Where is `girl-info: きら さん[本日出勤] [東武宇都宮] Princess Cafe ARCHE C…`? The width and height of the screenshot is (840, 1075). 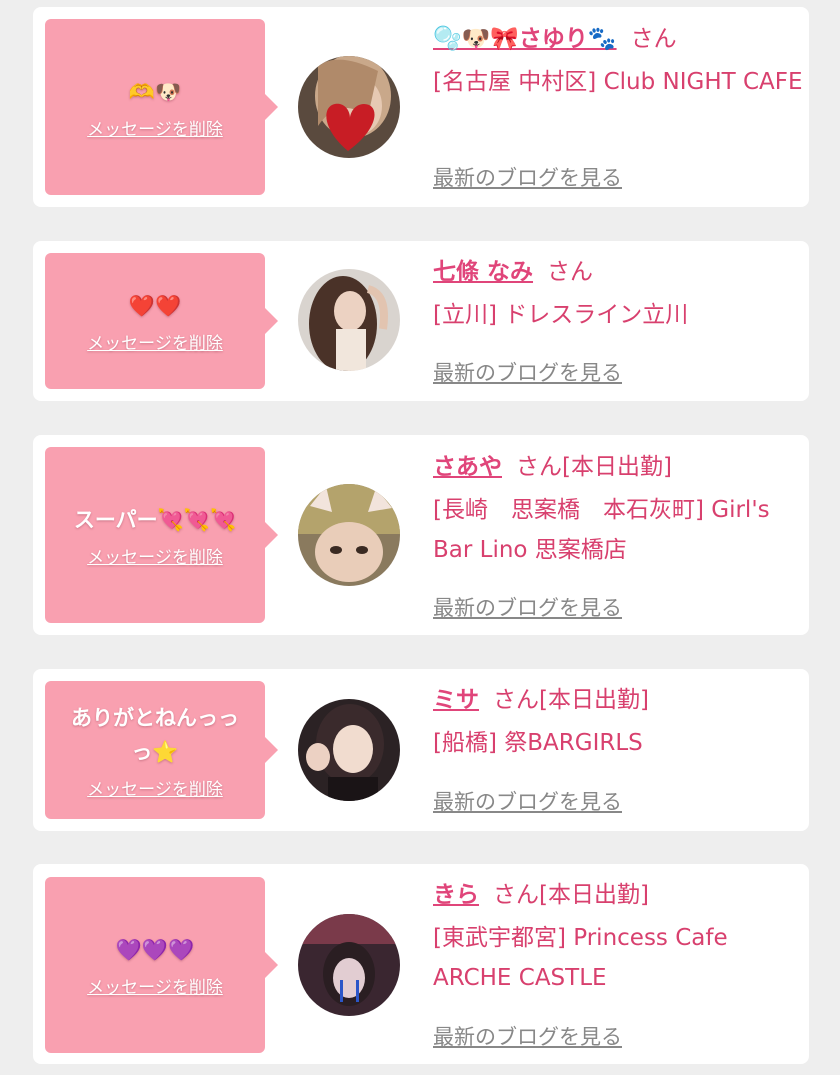 girl-info: きら さん[本日出勤] [東武宇都宮] Princess Cafe ARCHE C… is located at coordinates (618, 938).